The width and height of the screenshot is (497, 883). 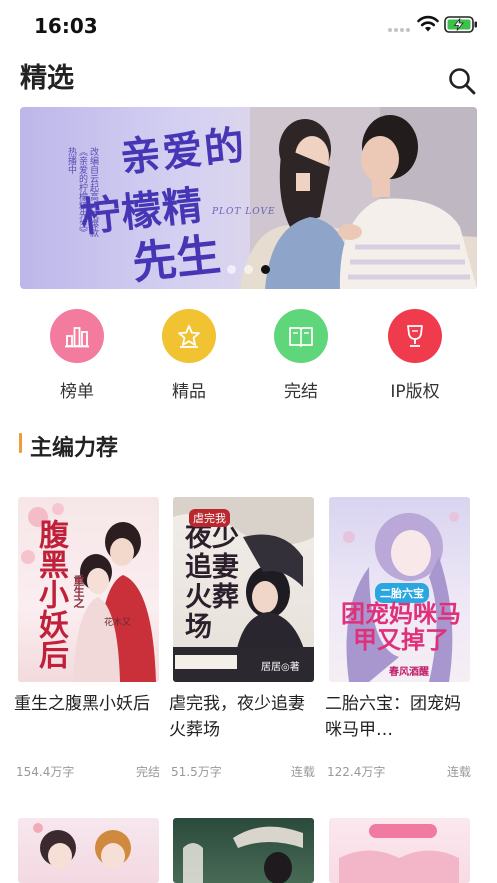 I want to click on status-time: 16:03, so click(x=66, y=26).